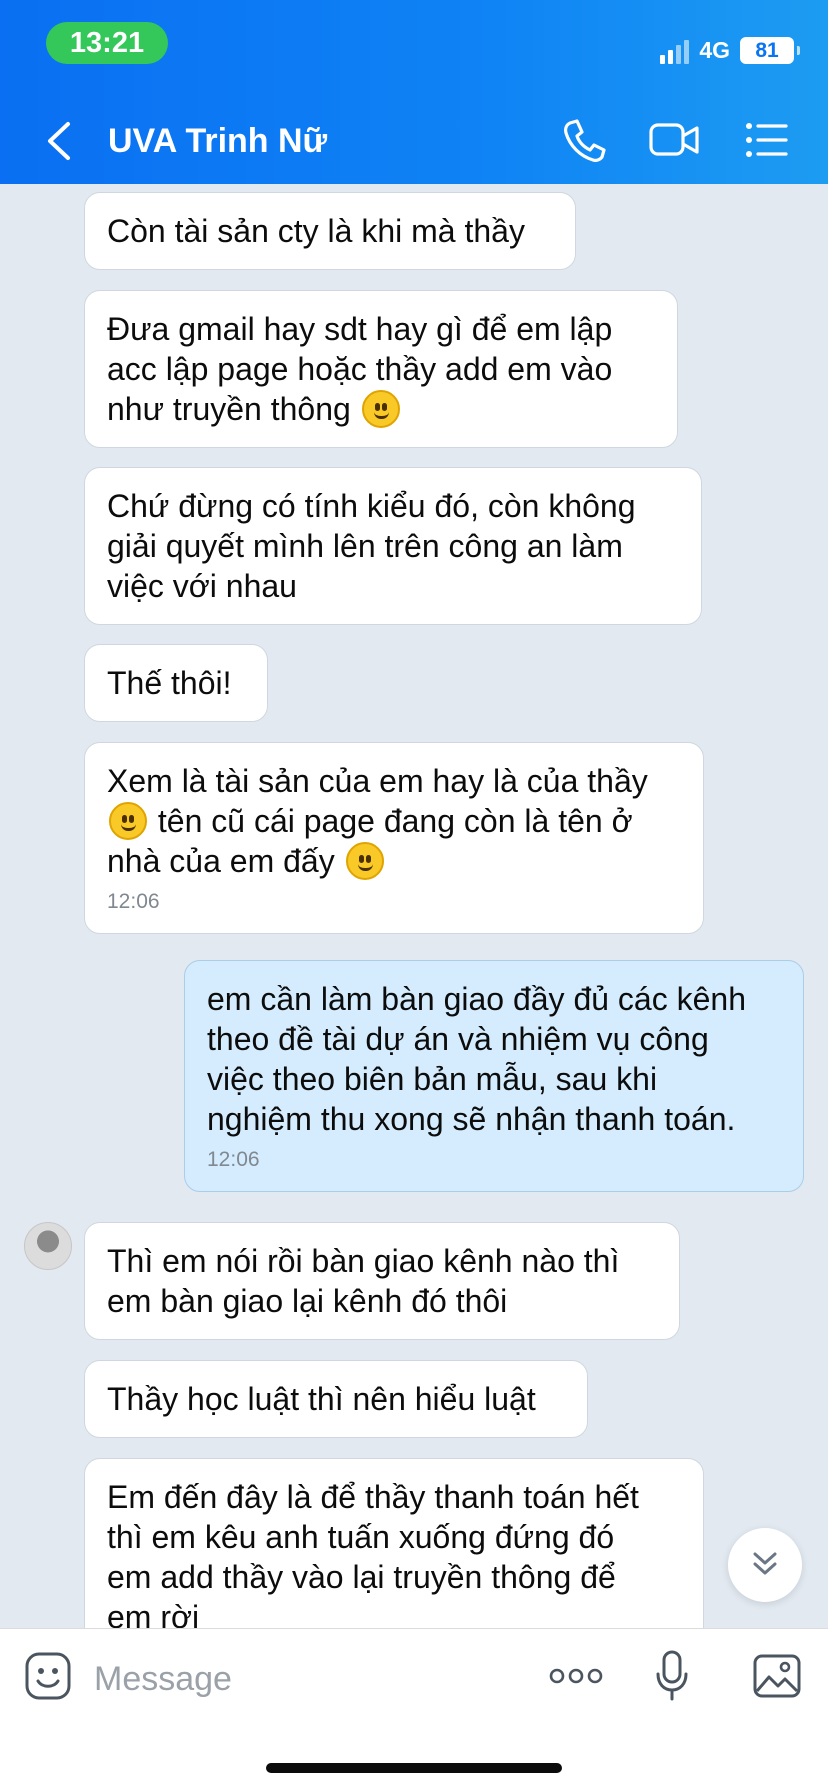  I want to click on scroll-to-bottom-button, so click(765, 1565).